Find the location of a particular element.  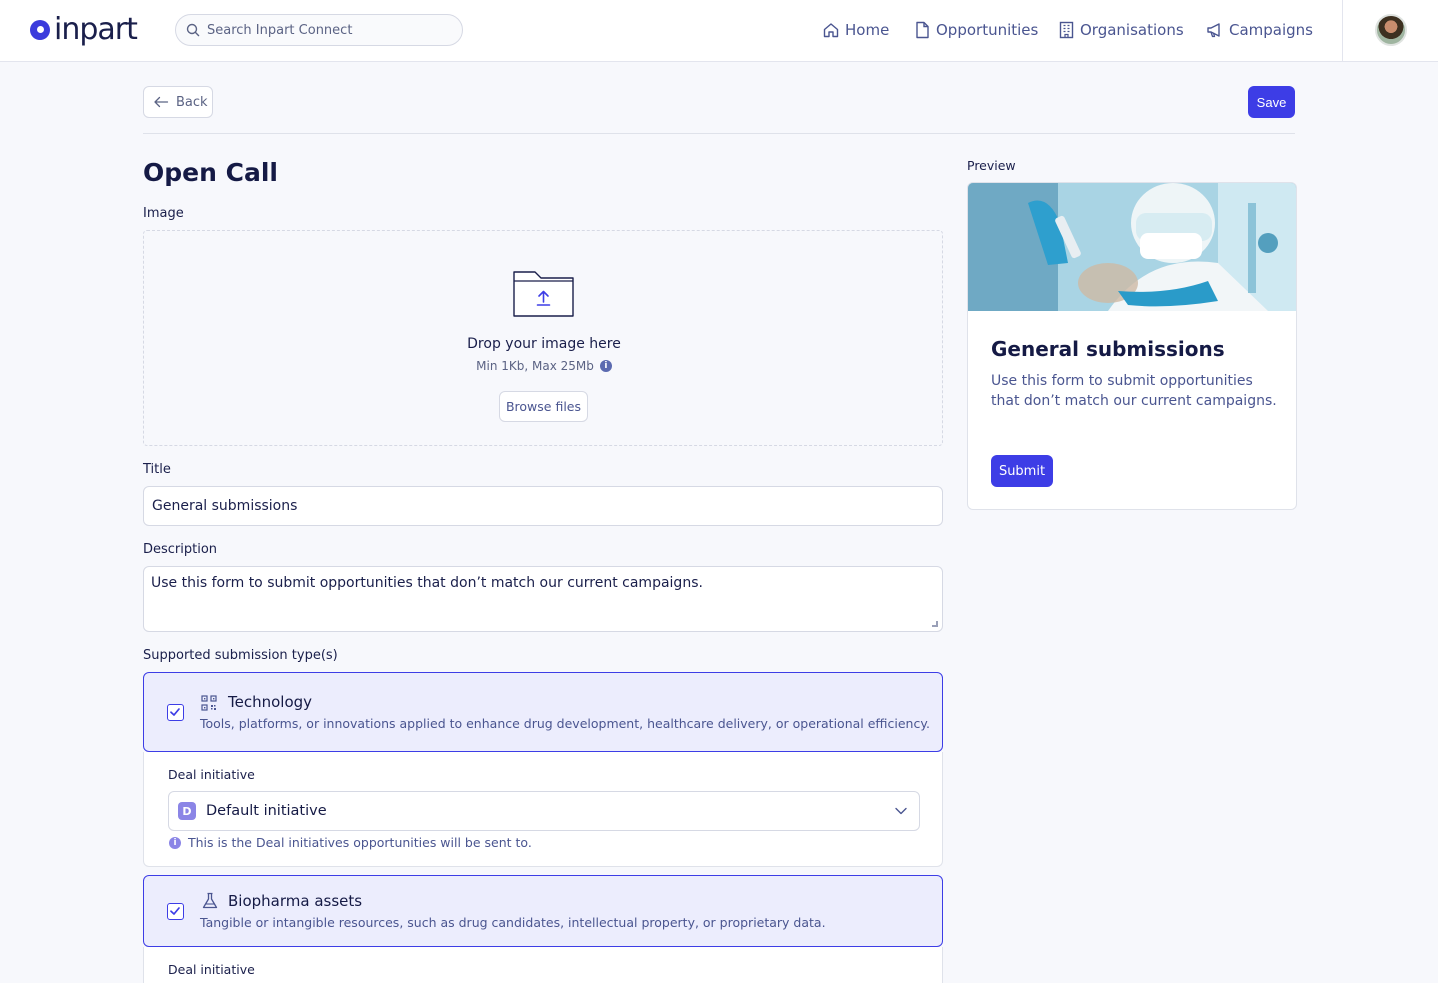

preview-image is located at coordinates (1132, 247).